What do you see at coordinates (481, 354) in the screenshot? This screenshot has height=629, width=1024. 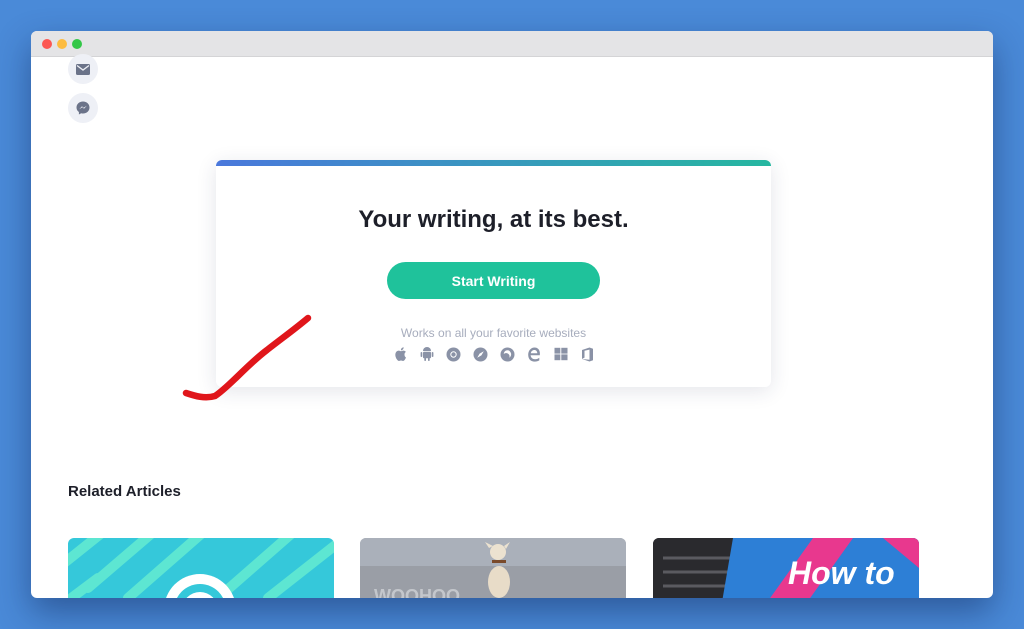 I see `safari-icon` at bounding box center [481, 354].